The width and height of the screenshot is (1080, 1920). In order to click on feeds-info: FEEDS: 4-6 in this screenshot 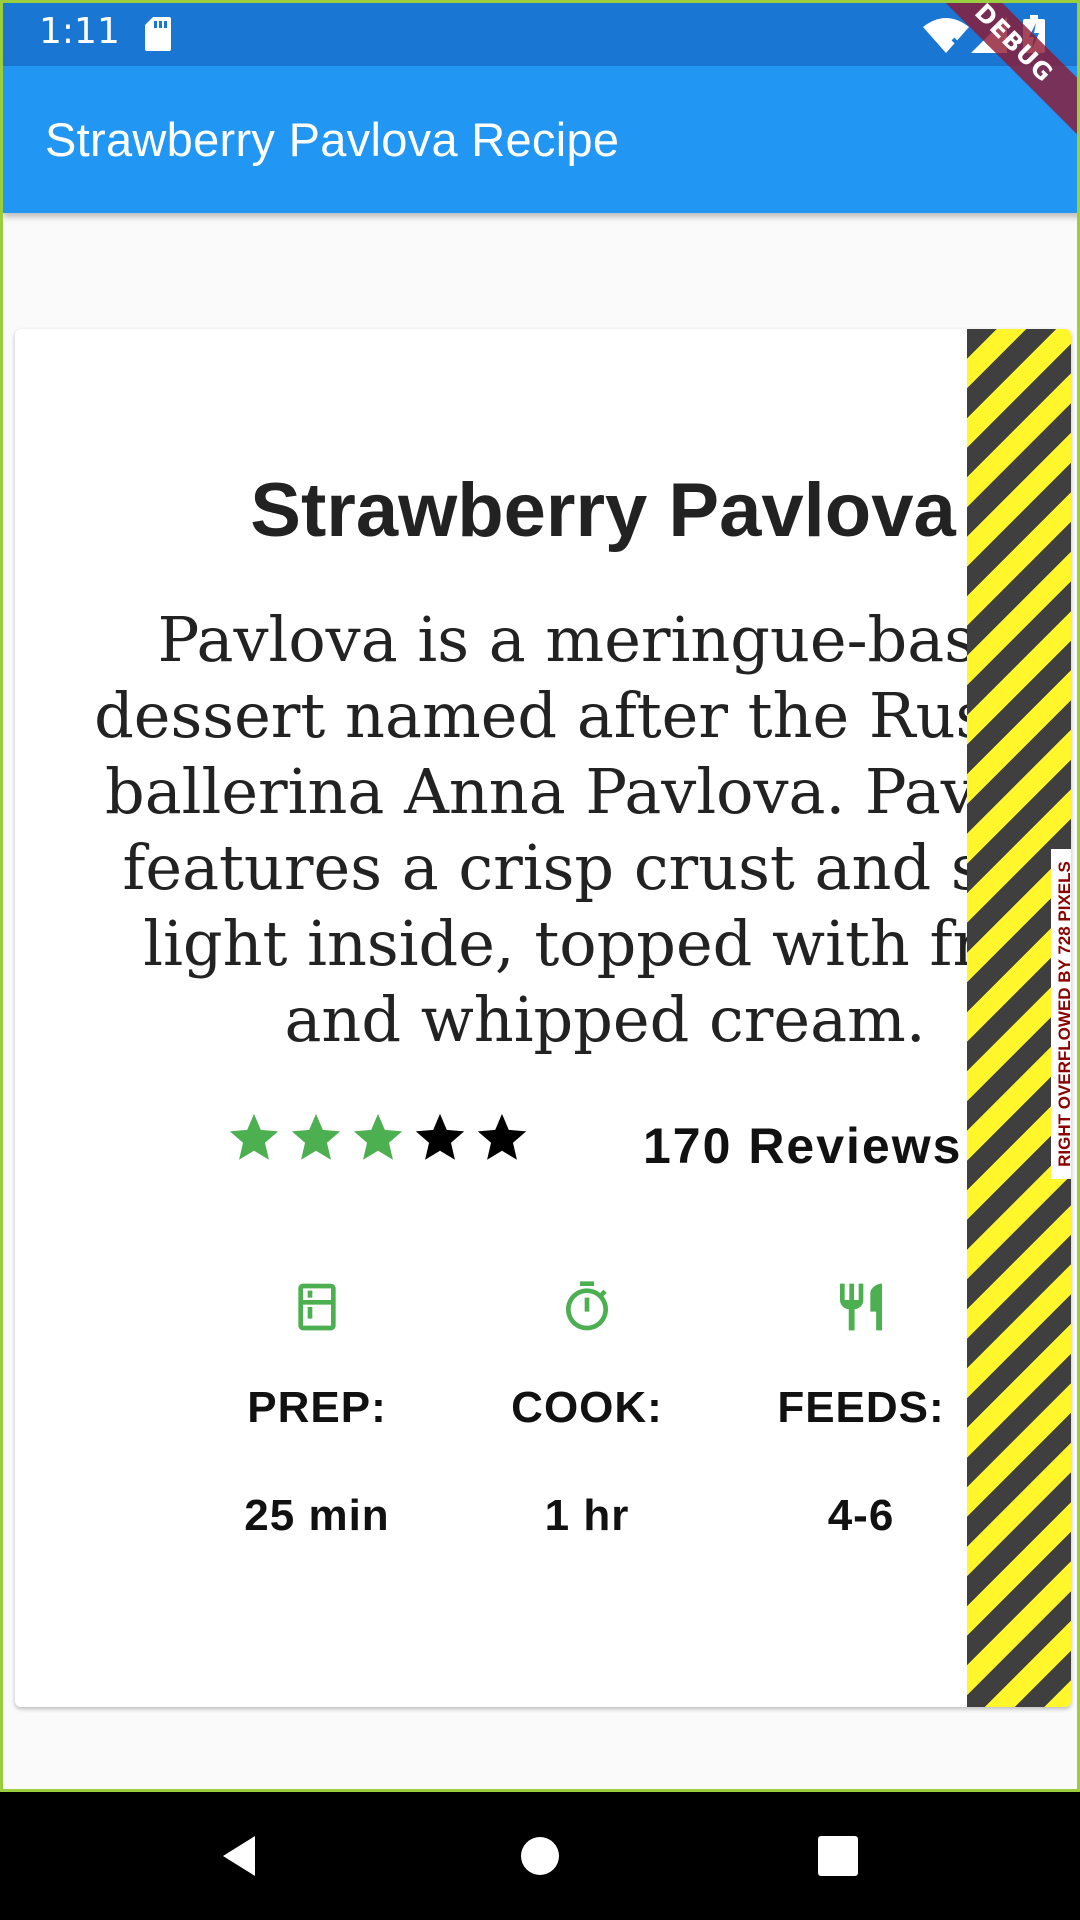, I will do `click(861, 1410)`.